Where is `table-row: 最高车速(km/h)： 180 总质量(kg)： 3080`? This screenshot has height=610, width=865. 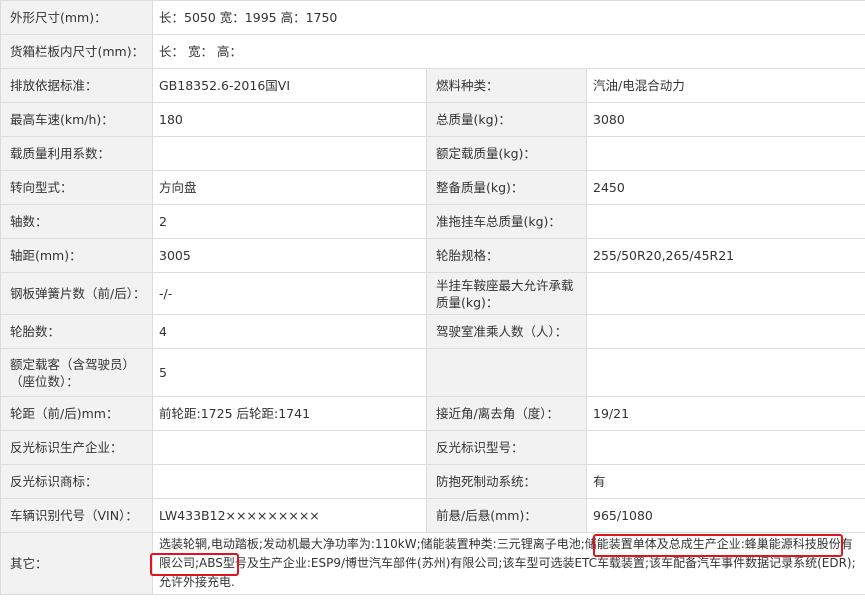
table-row: 最高车速(km/h)： 180 总质量(kg)： 3080 is located at coordinates (432, 119).